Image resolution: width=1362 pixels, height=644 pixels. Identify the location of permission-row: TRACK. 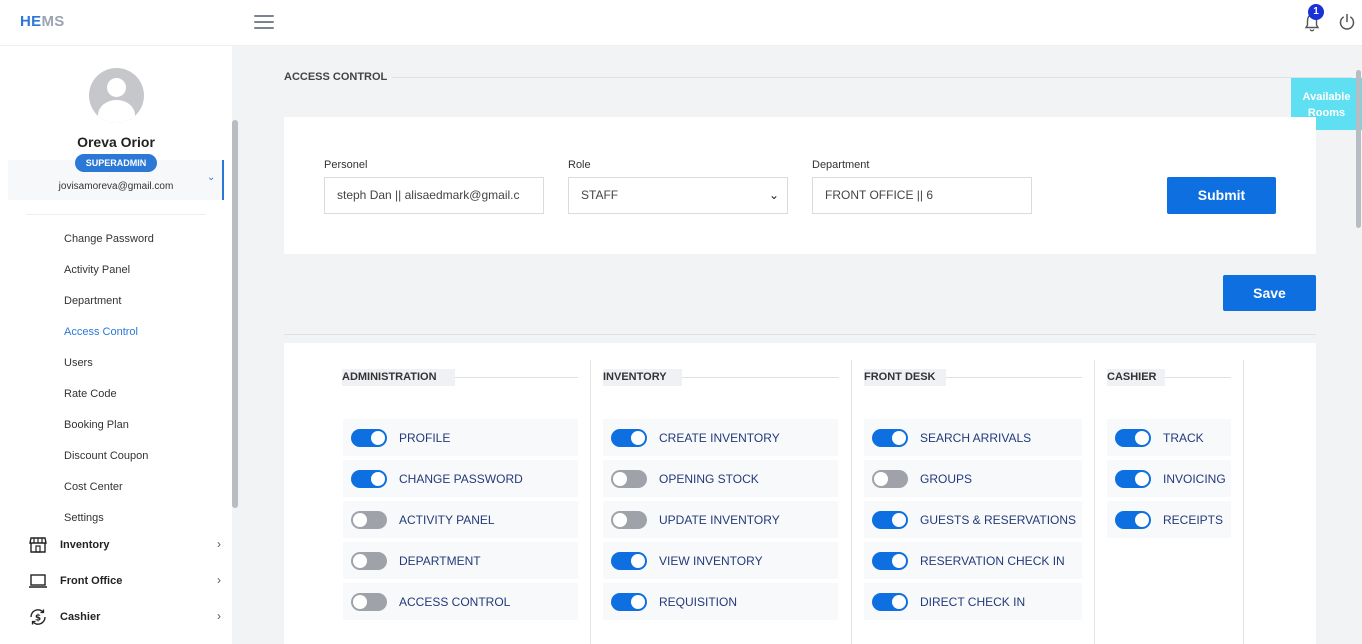
(1169, 437).